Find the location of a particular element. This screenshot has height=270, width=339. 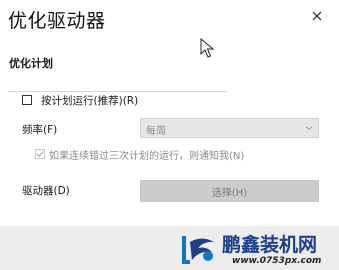

watermark-logo is located at coordinates (198, 250).